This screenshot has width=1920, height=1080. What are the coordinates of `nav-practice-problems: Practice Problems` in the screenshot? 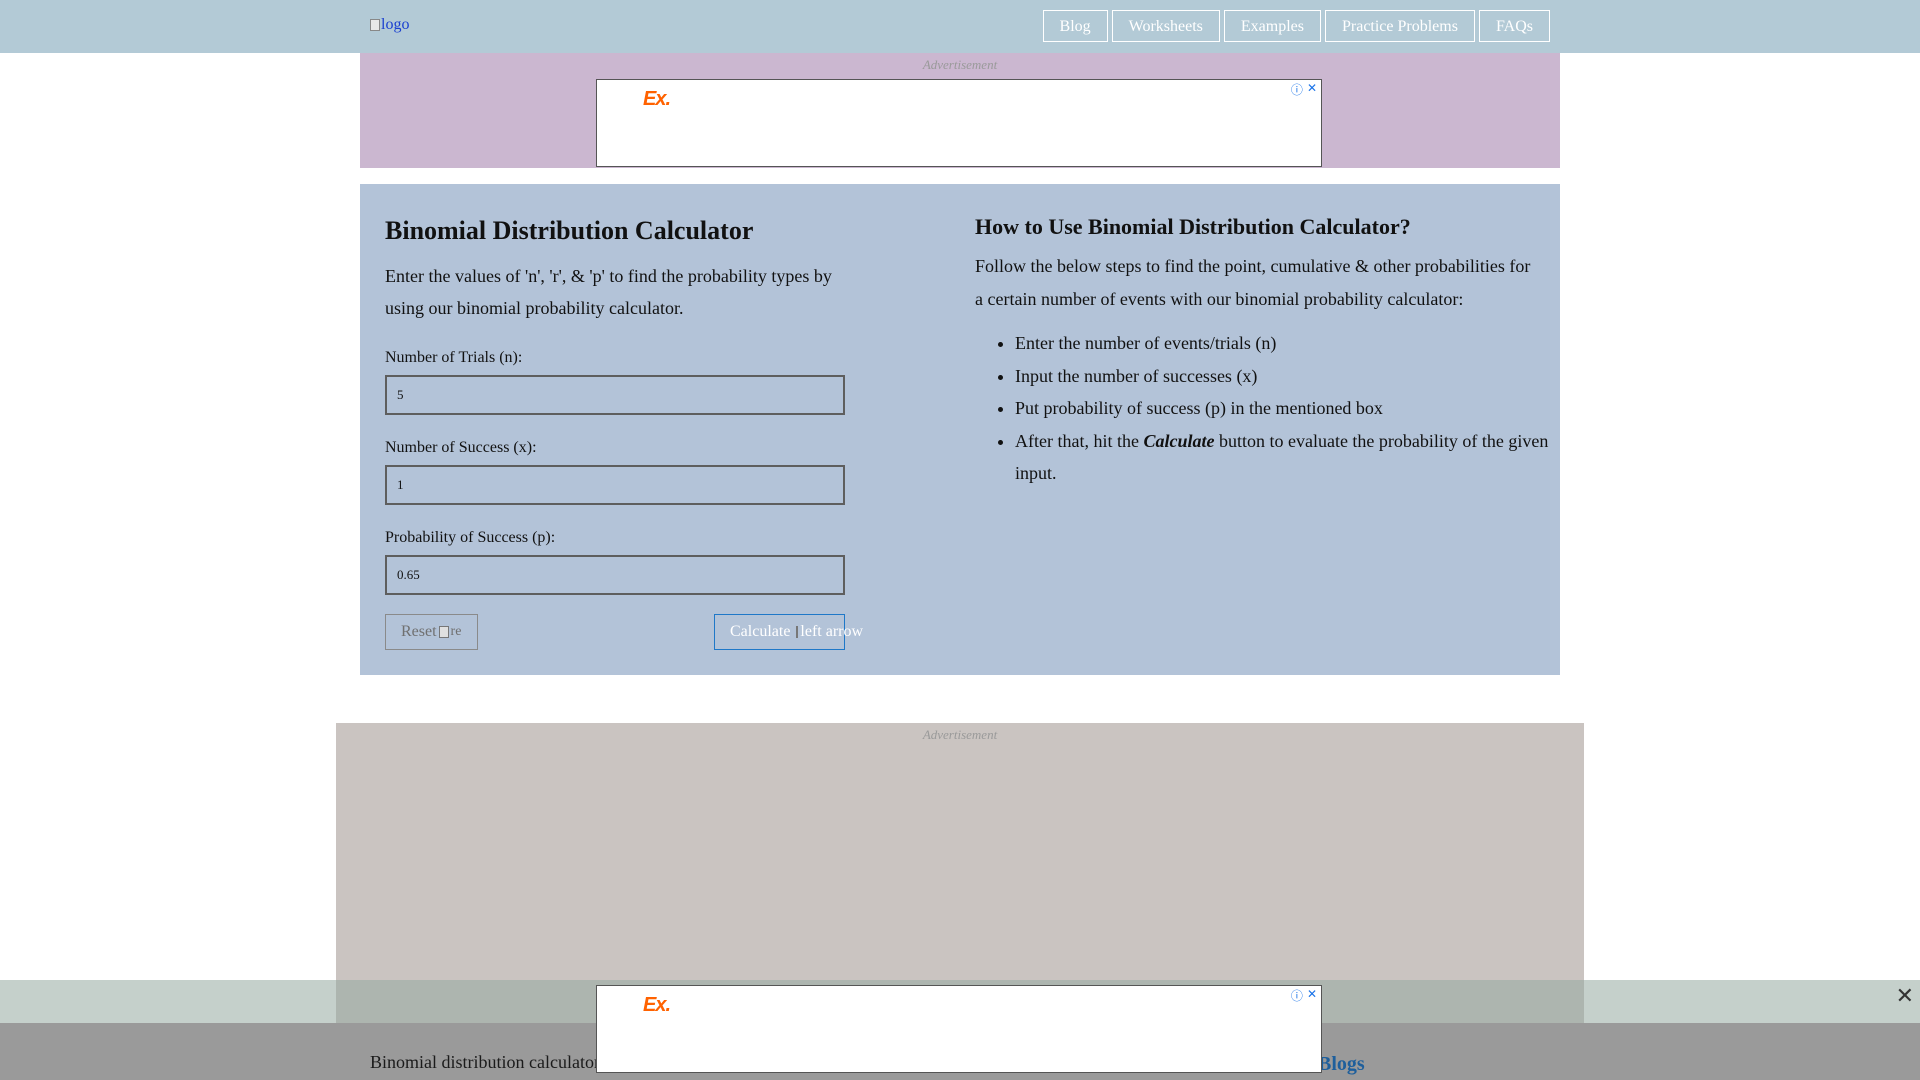 It's located at (1399, 26).